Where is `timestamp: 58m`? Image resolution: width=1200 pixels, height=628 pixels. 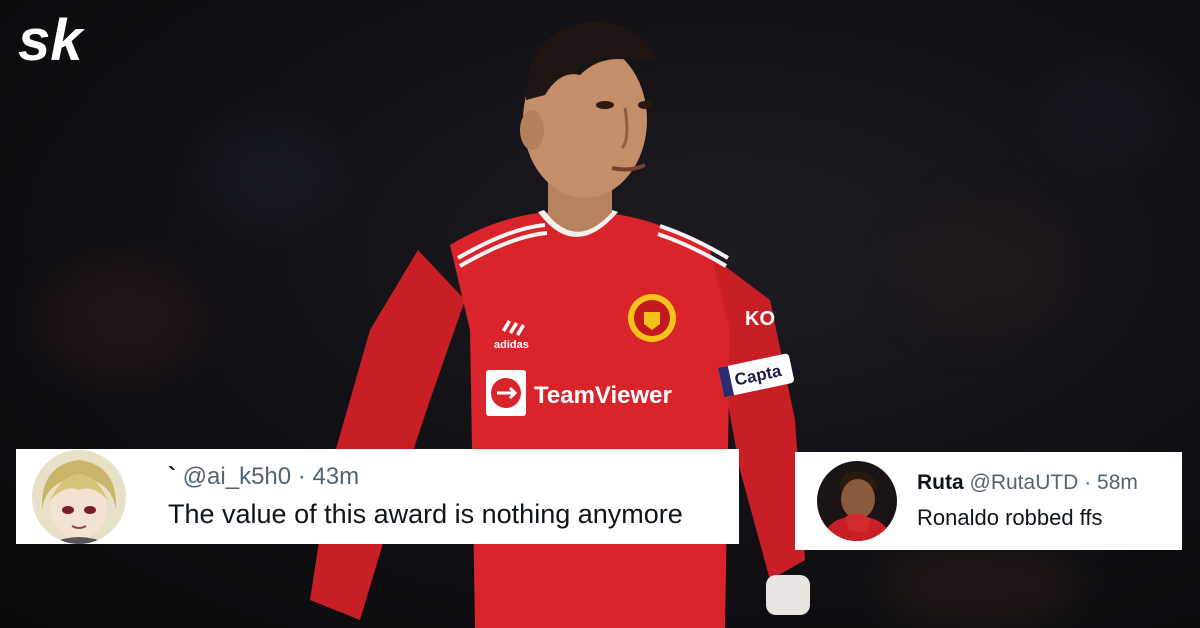
timestamp: 58m is located at coordinates (1117, 482).